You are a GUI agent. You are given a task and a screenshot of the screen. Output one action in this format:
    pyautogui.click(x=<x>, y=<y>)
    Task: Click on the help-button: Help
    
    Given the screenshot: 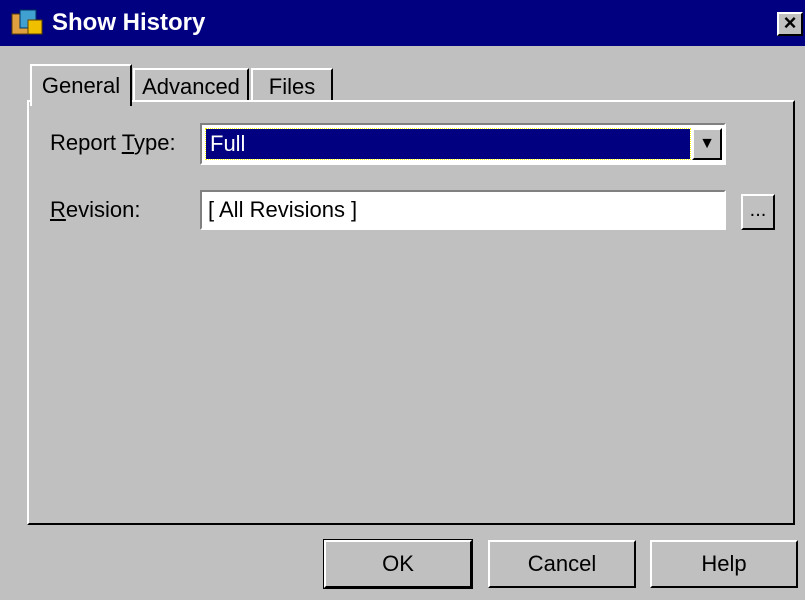 What is the action you would take?
    pyautogui.click(x=724, y=564)
    